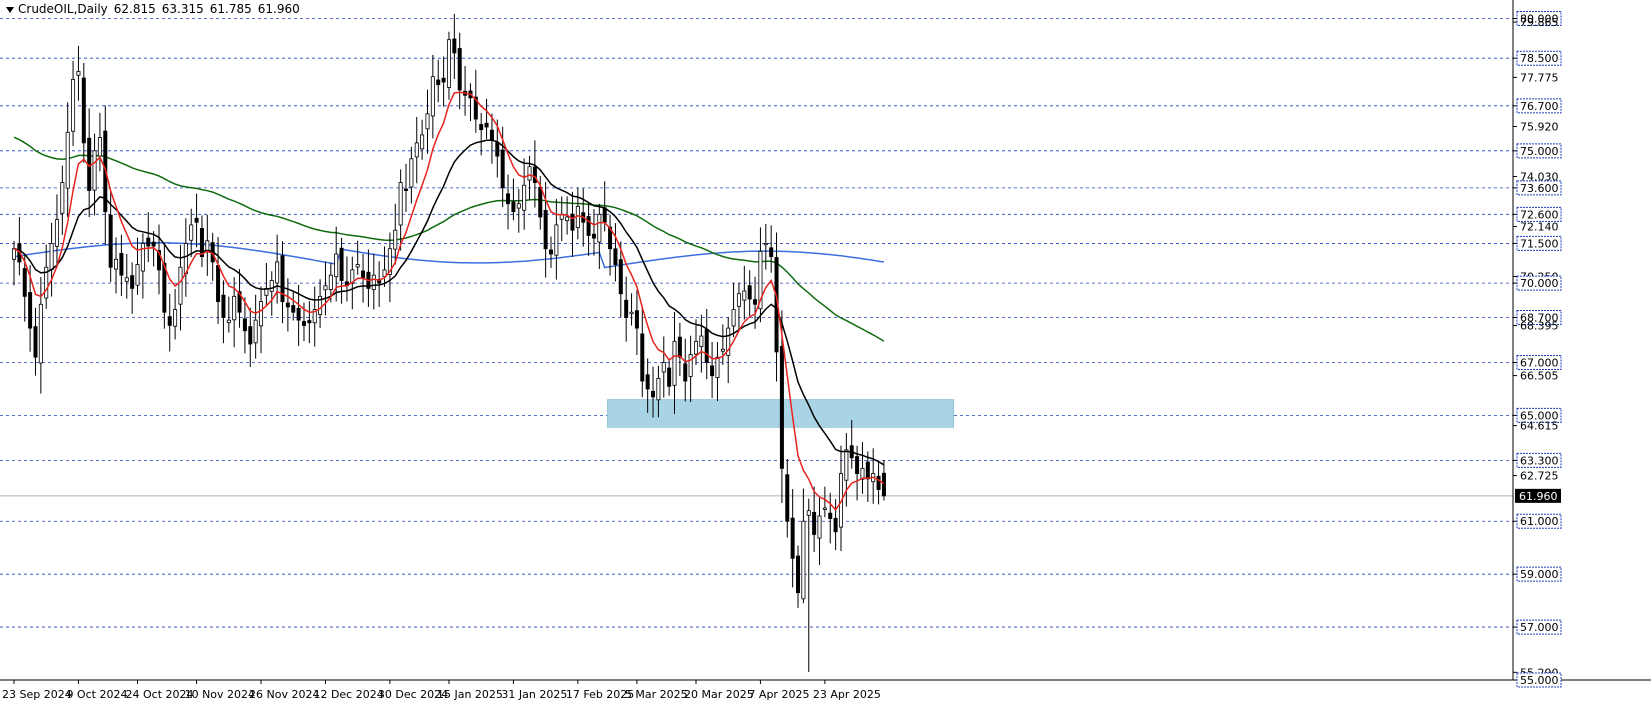  I want to click on high-value: 63.315, so click(182, 9).